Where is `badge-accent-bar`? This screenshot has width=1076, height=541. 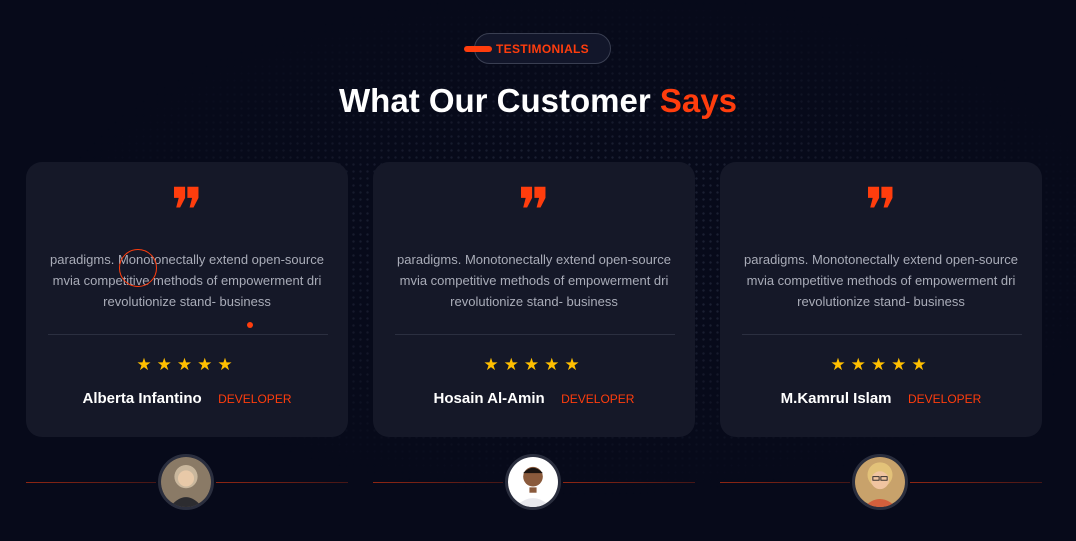
badge-accent-bar is located at coordinates (478, 49).